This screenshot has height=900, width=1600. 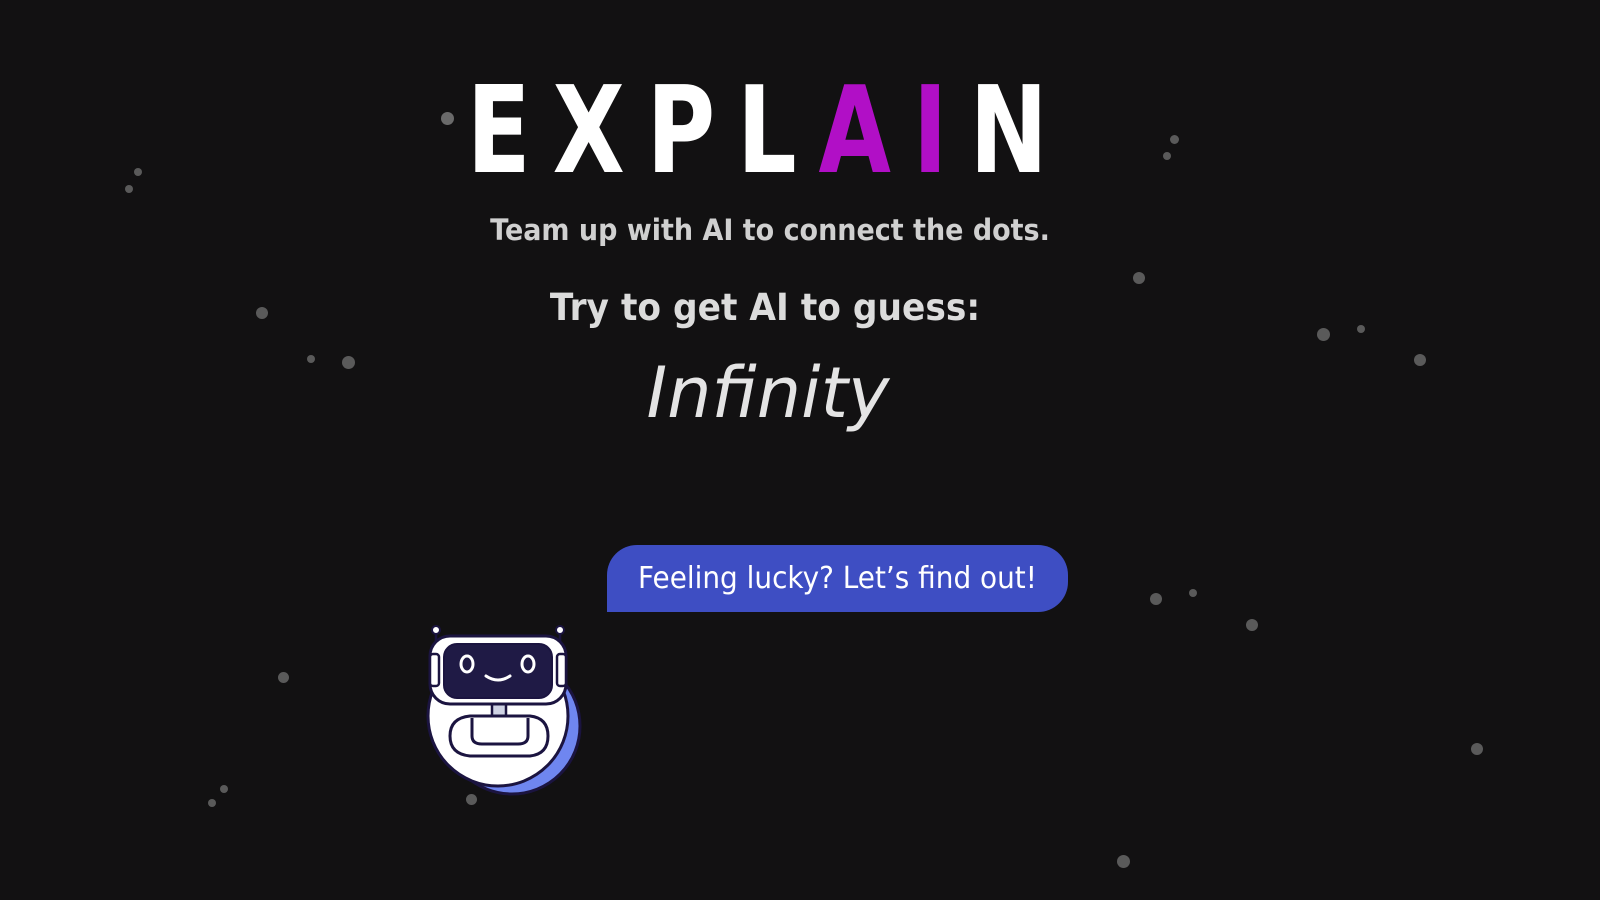 I want to click on target-word: Infinity, so click(x=768, y=393).